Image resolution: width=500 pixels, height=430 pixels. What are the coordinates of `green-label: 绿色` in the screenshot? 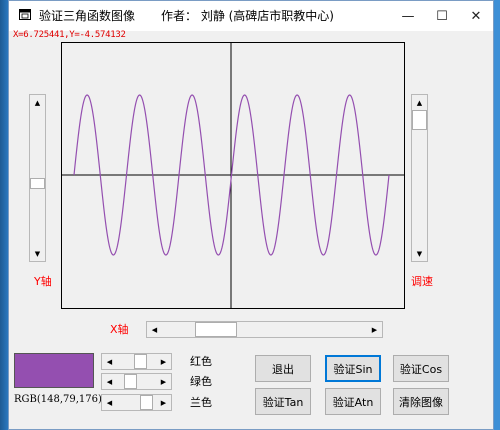 It's located at (201, 381).